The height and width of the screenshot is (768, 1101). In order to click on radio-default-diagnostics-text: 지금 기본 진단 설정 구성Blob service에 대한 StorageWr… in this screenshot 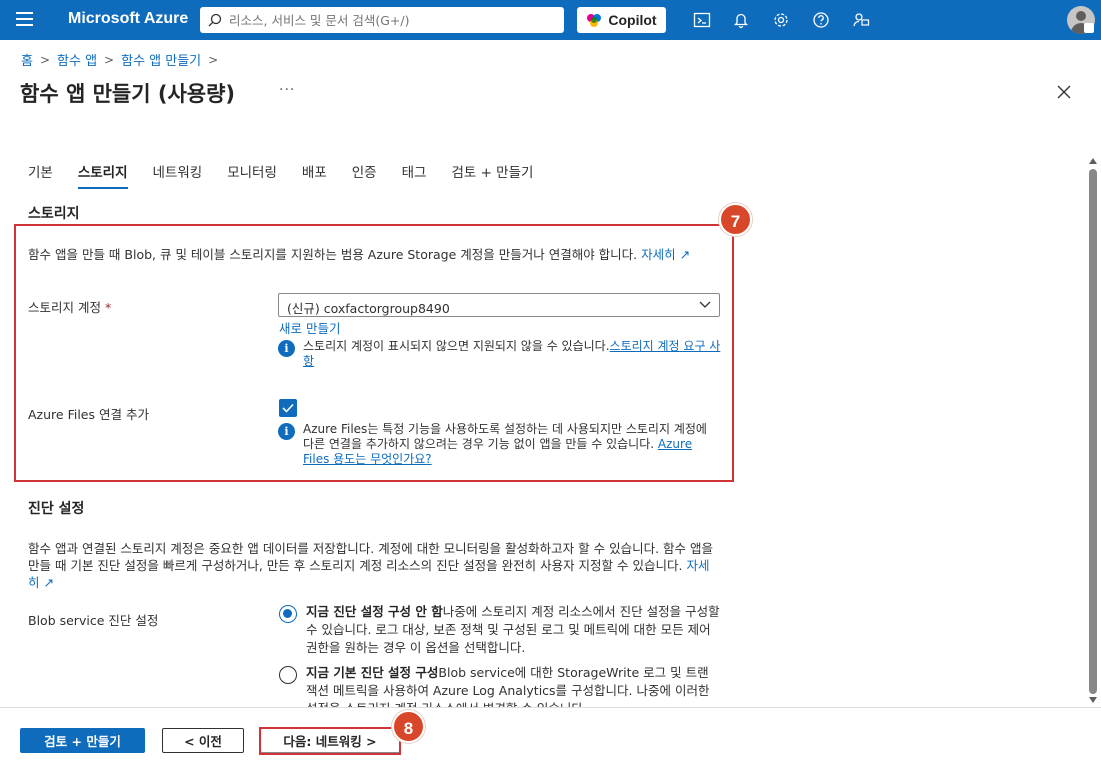, I will do `click(508, 686)`.